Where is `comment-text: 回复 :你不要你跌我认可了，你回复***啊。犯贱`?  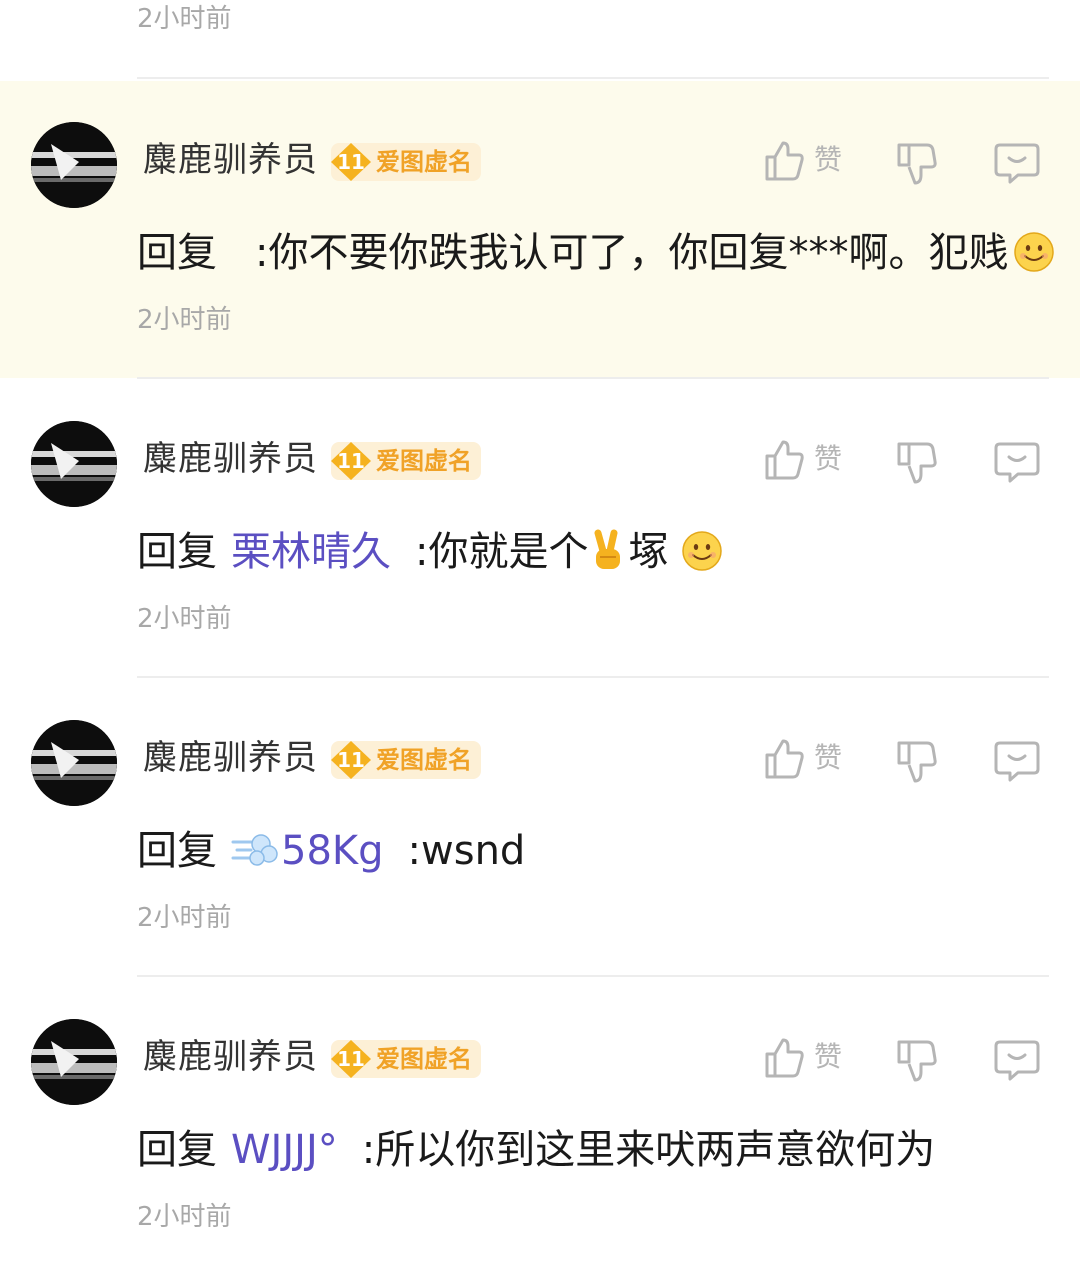 comment-text: 回复 :你不要你跌我认可了，你回复***啊。犯贱 is located at coordinates (596, 253).